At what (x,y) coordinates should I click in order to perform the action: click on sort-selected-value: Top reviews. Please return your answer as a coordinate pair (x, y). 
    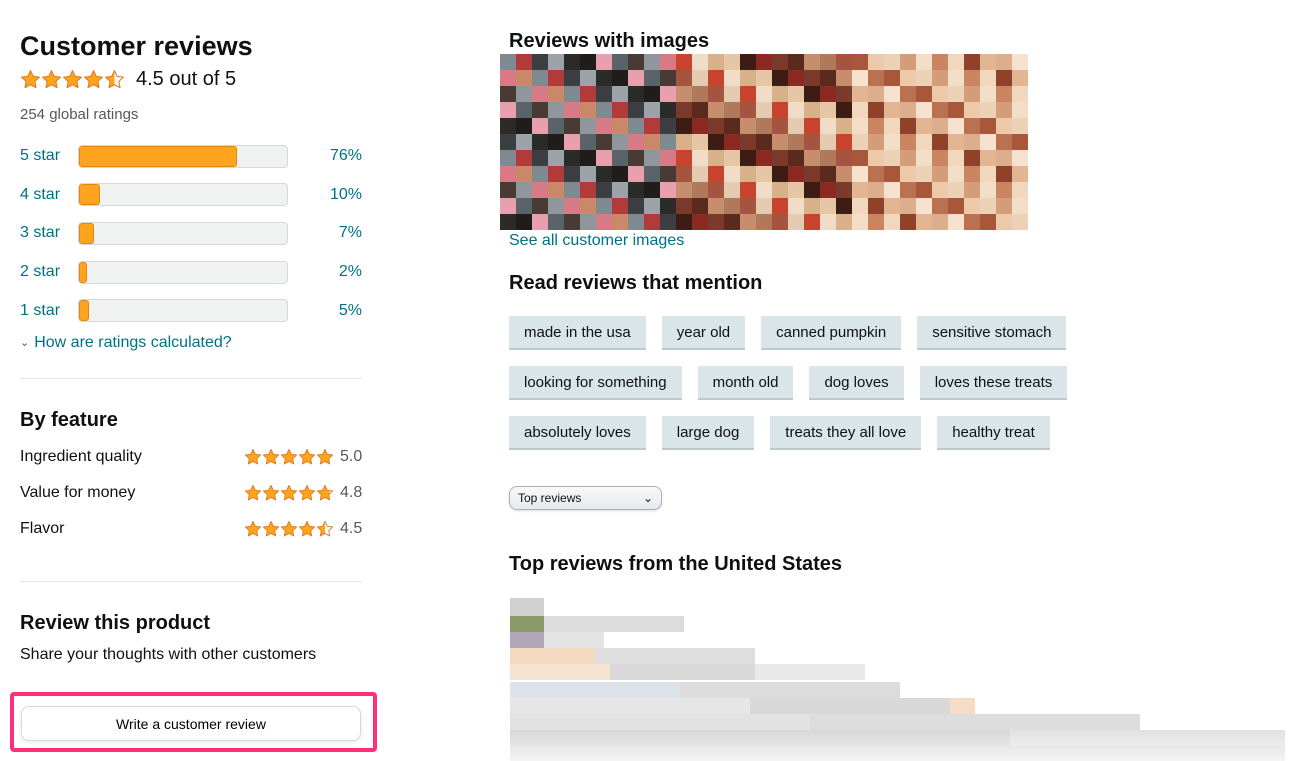
    Looking at the image, I should click on (550, 498).